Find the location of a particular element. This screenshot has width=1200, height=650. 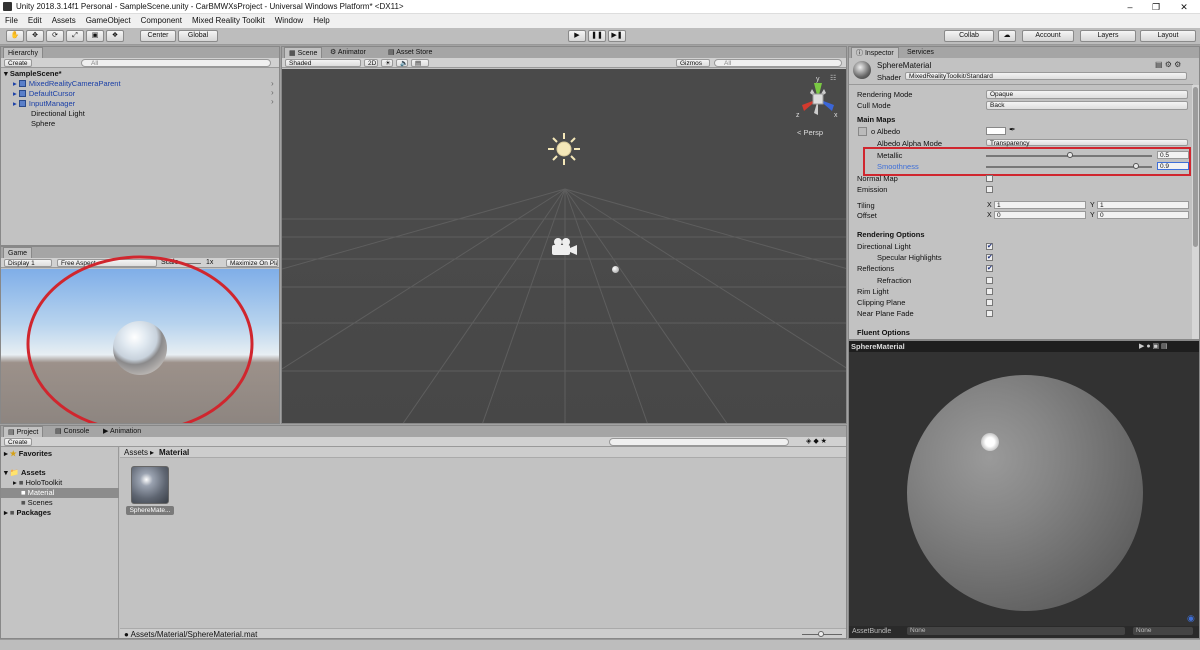

hand-tool-icon: ✋ is located at coordinates (15, 36).